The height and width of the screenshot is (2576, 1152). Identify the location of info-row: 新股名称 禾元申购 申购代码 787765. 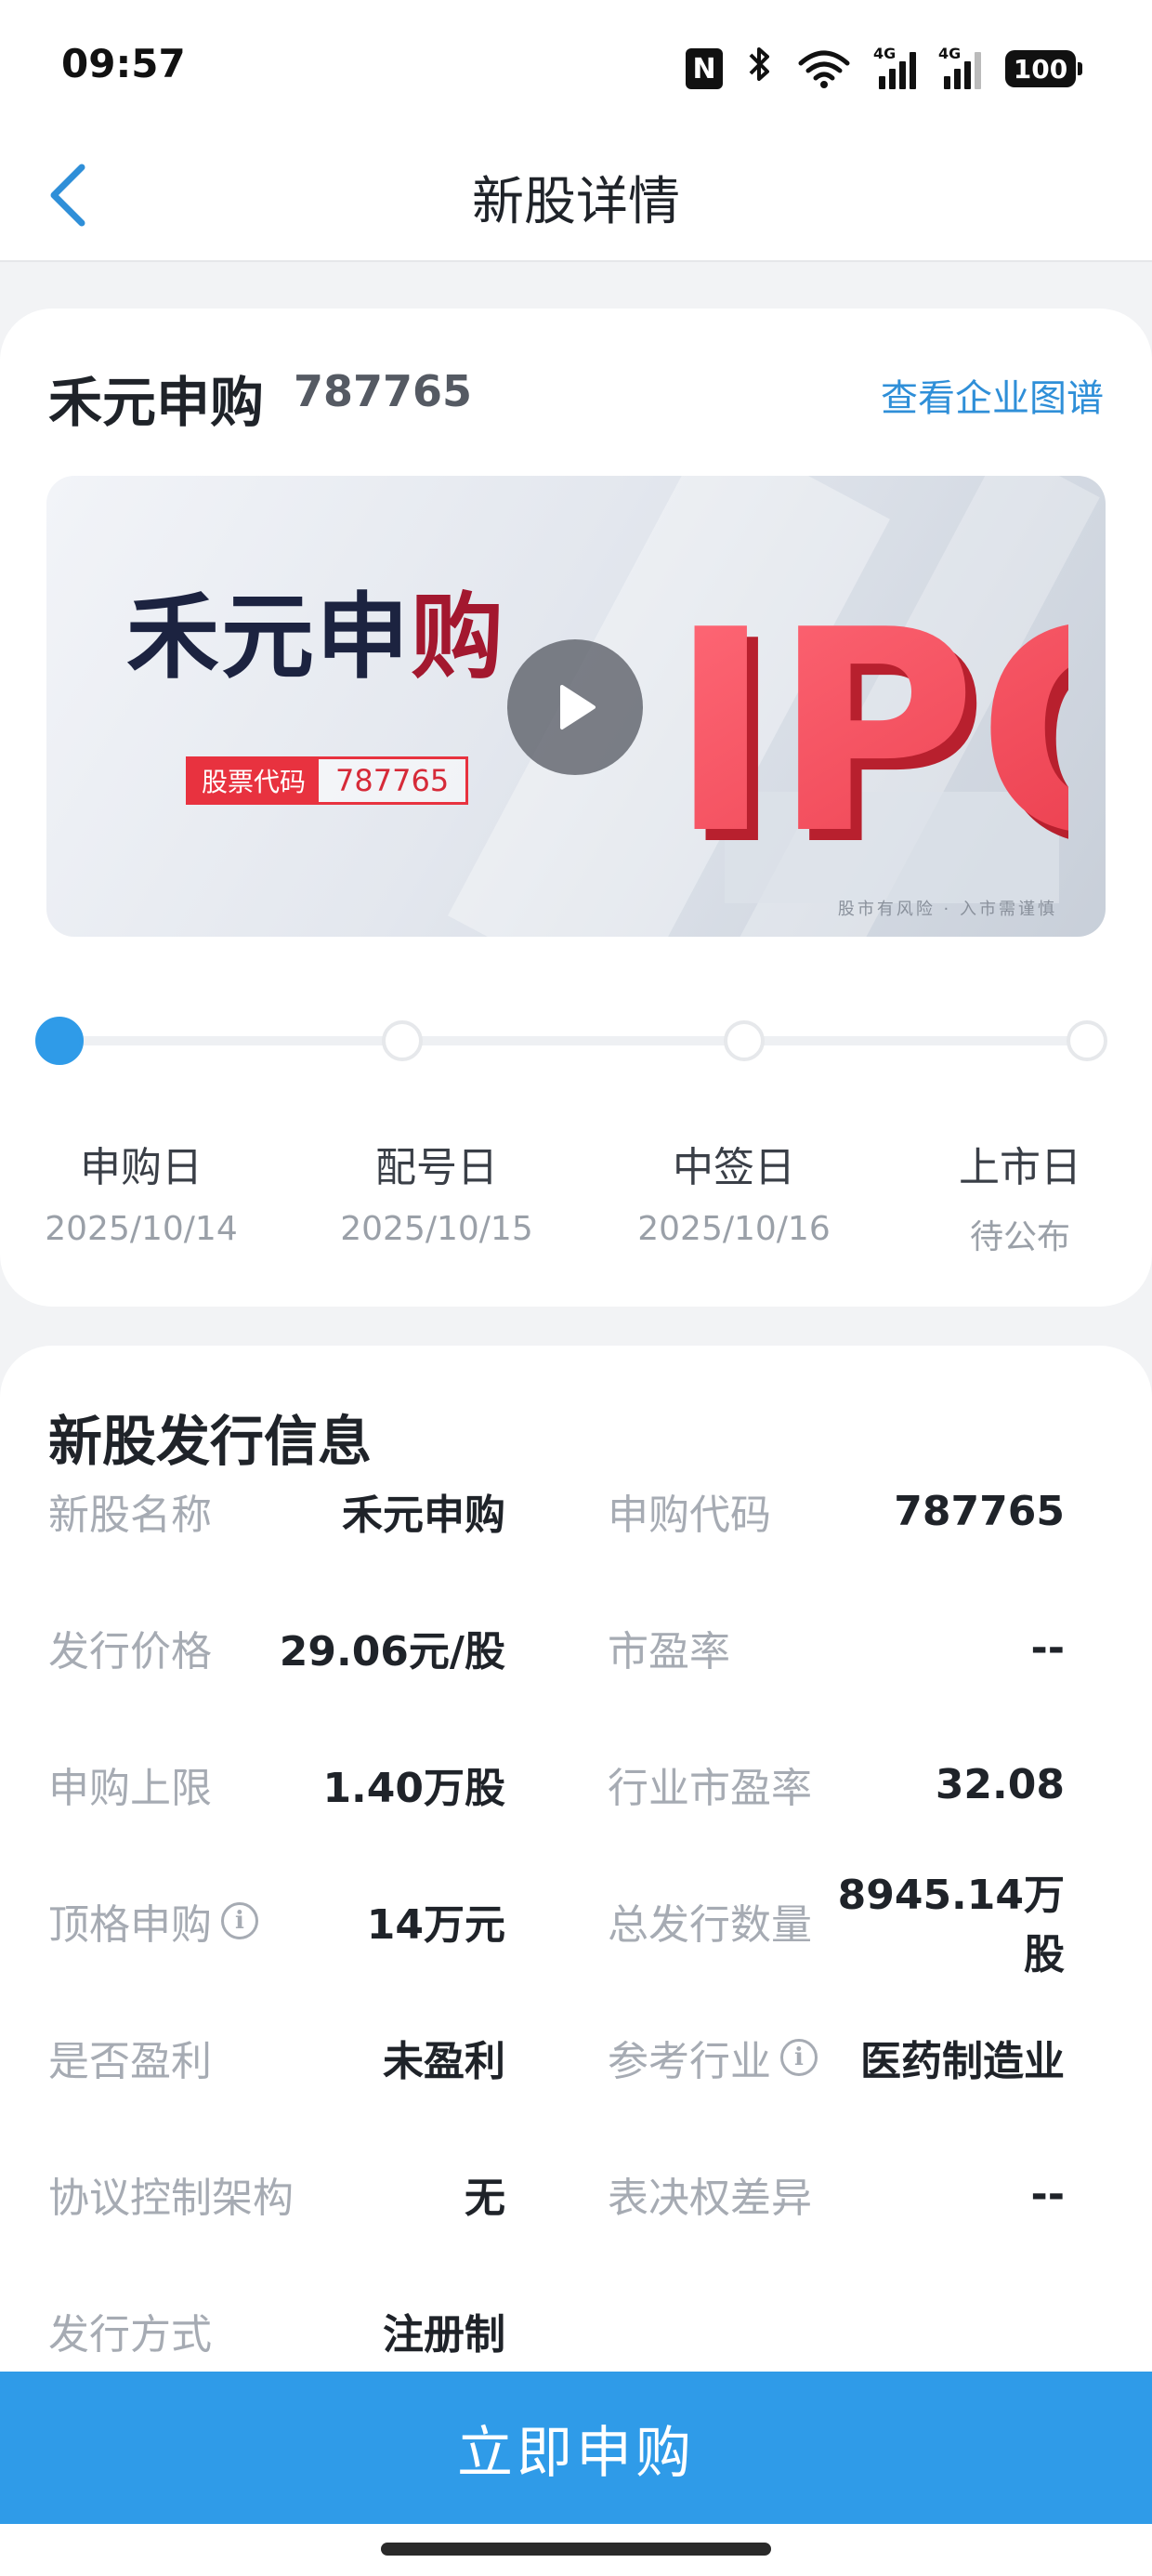
(576, 1511).